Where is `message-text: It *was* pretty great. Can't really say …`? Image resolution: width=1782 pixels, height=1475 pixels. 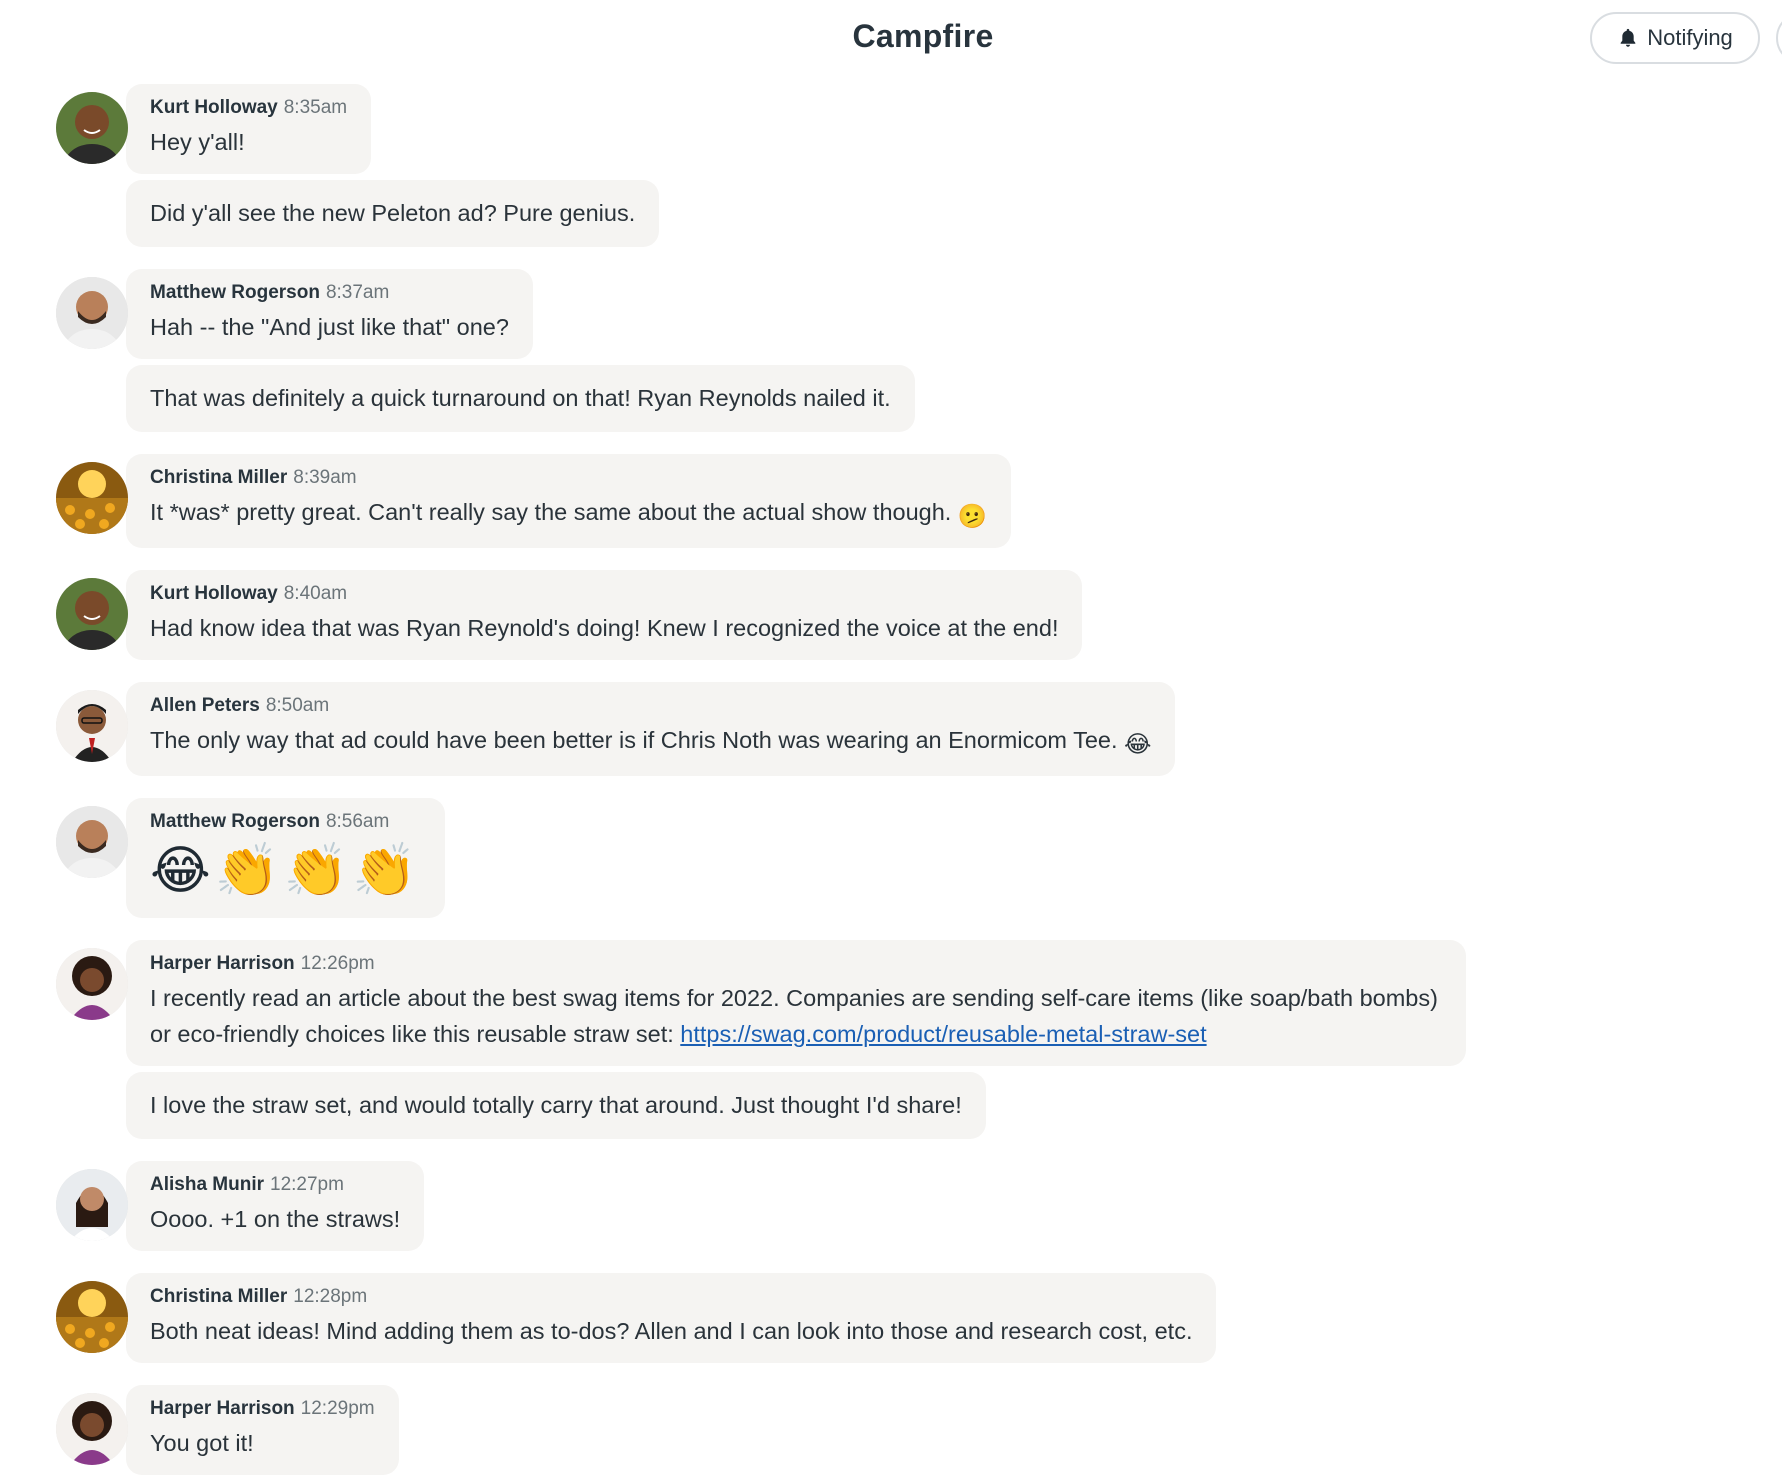
message-text: It *was* pretty great. Can't really say … is located at coordinates (551, 512).